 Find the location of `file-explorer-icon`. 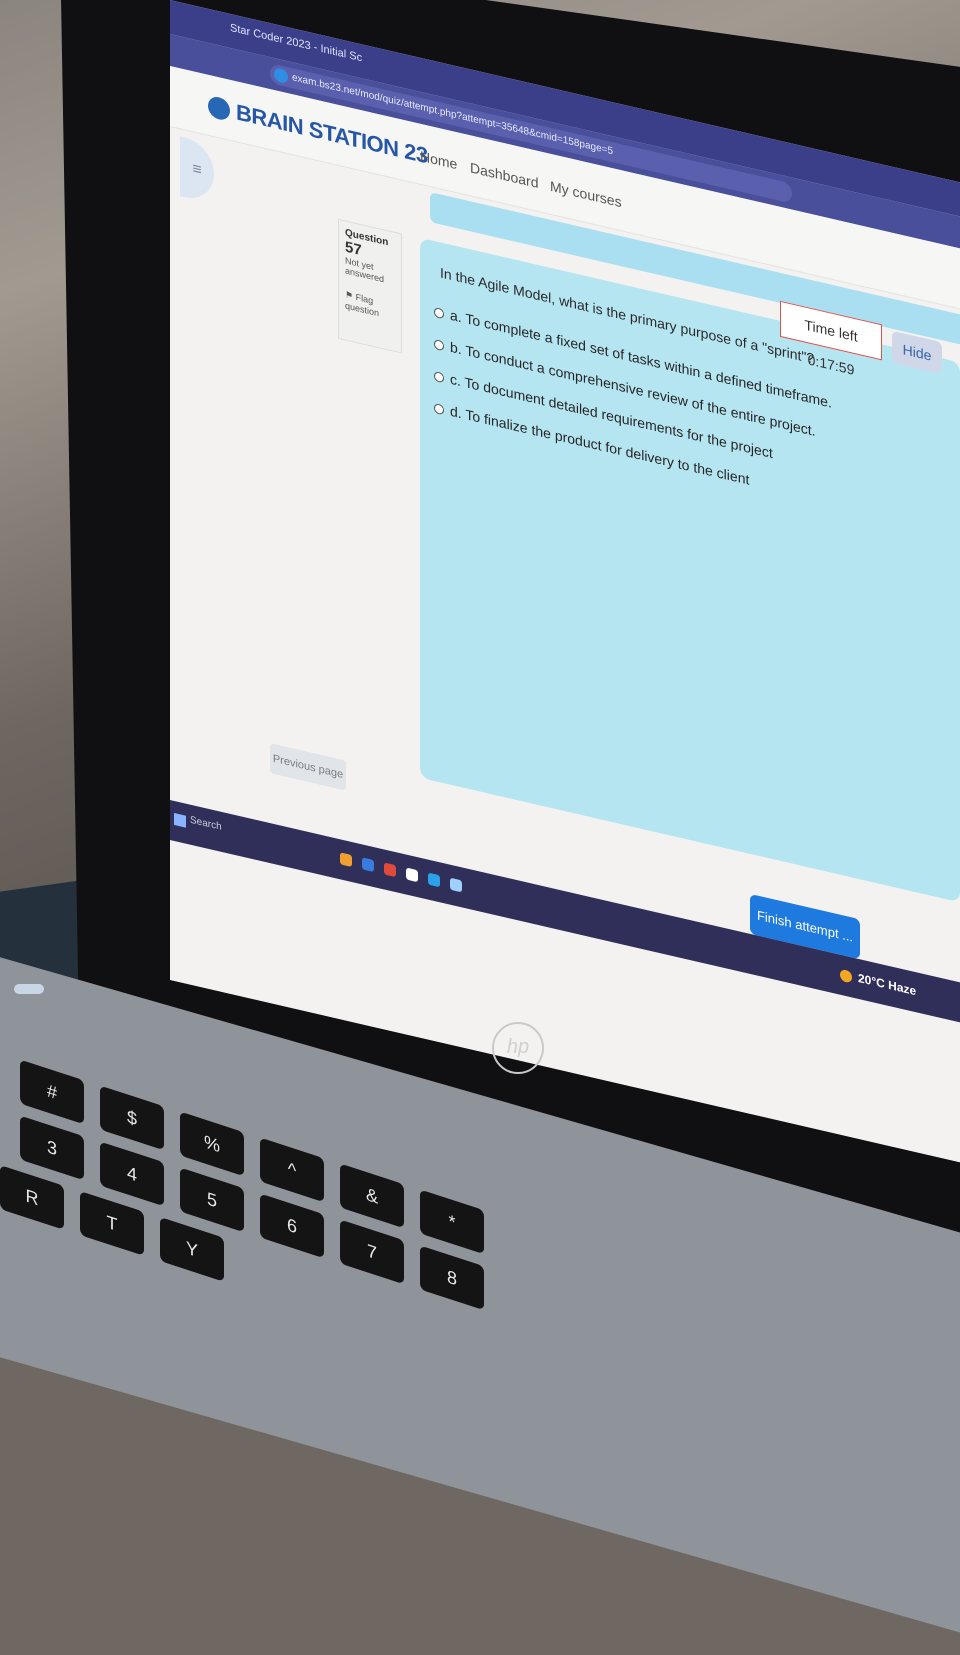

file-explorer-icon is located at coordinates (346, 860).